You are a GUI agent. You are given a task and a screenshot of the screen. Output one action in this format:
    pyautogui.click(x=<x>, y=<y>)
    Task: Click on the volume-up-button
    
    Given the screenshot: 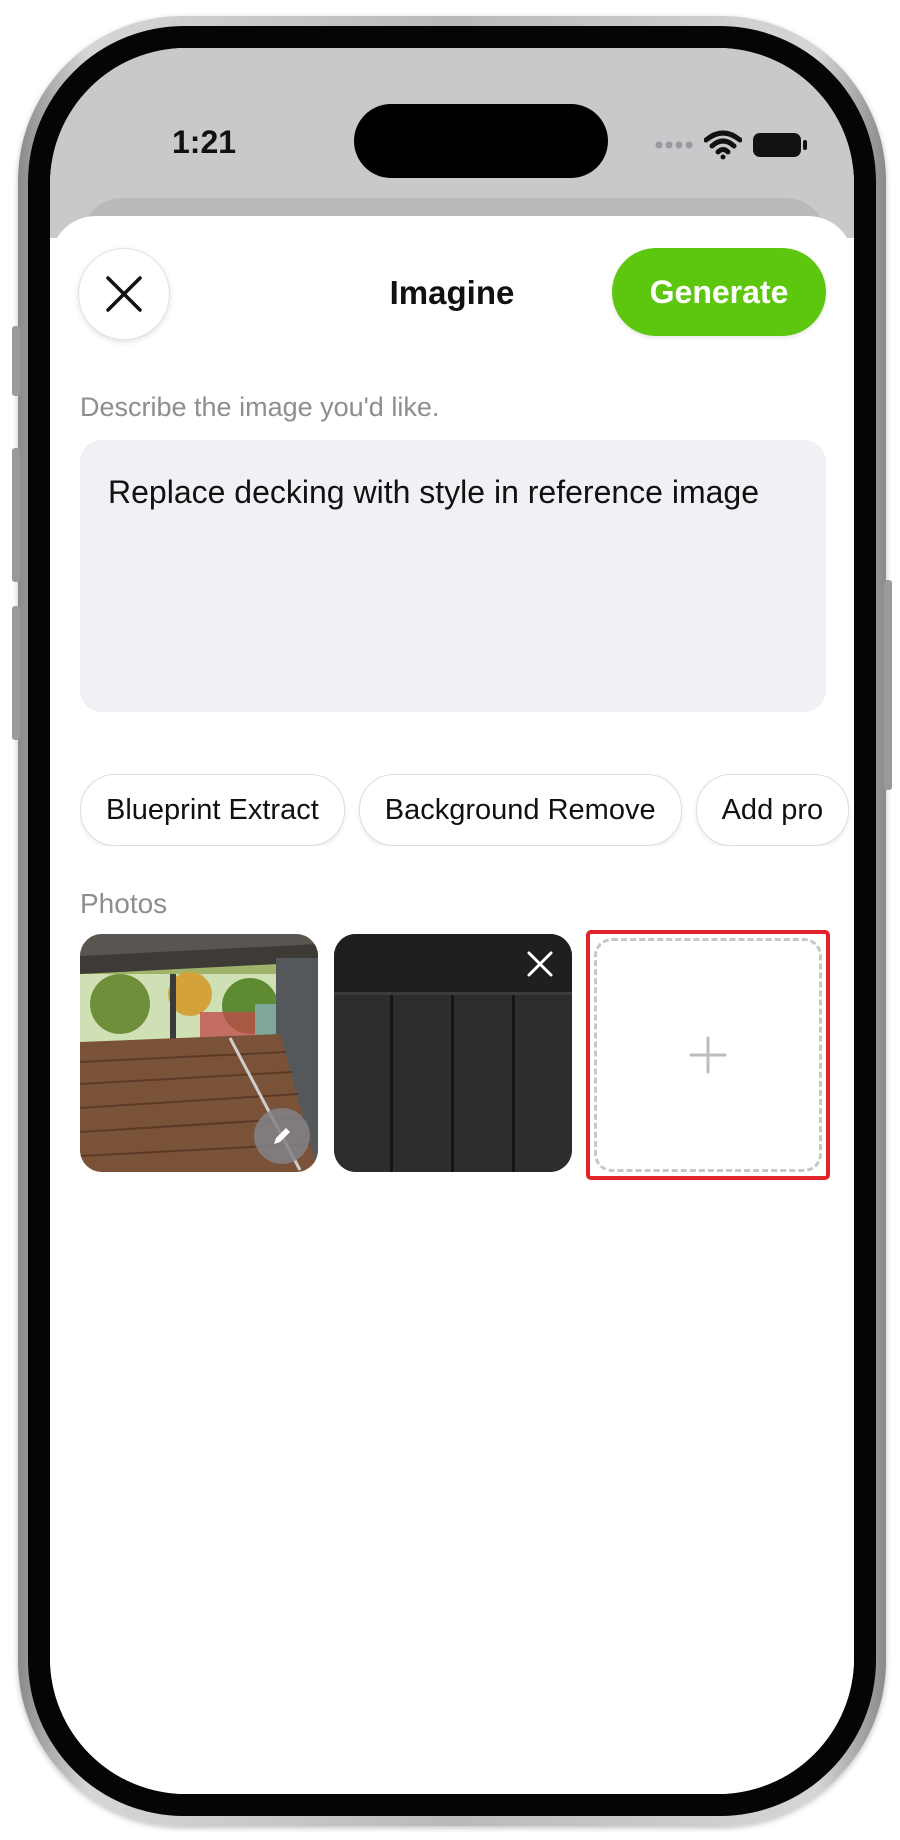 What is the action you would take?
    pyautogui.click(x=16, y=515)
    